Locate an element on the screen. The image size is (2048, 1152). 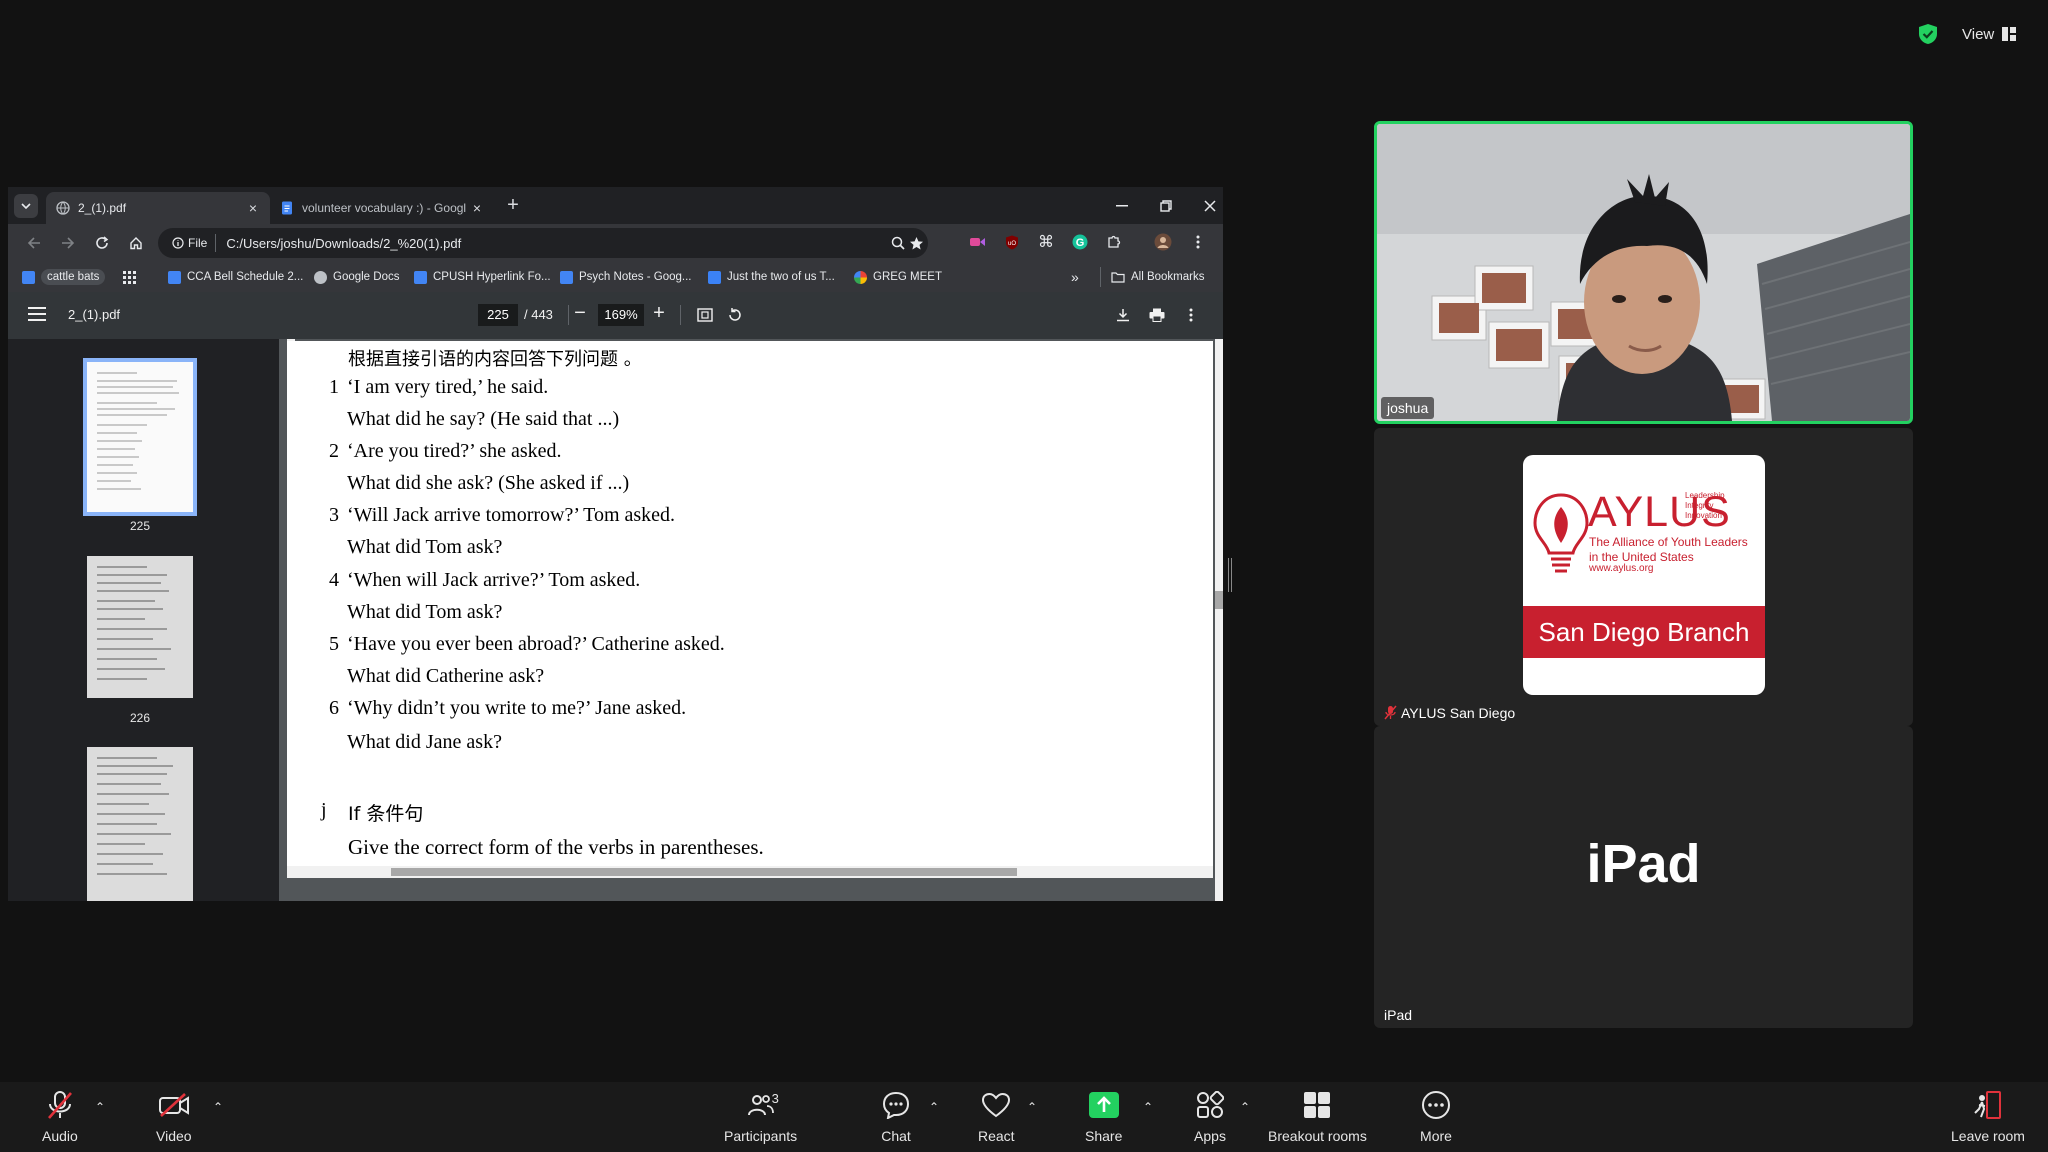
branch-banner: San Diego Branch is located at coordinates (1644, 632).